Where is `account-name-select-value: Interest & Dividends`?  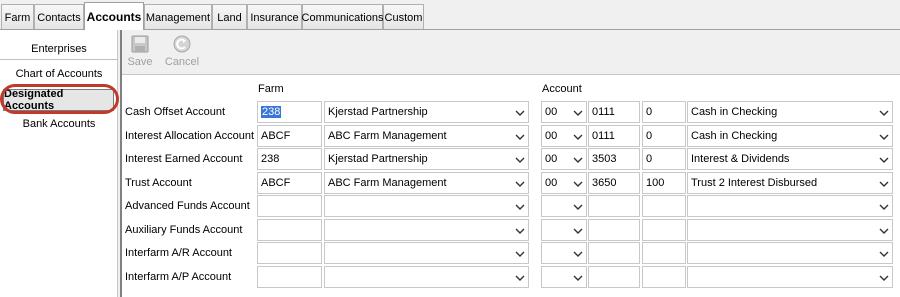 account-name-select-value: Interest & Dividends is located at coordinates (740, 159).